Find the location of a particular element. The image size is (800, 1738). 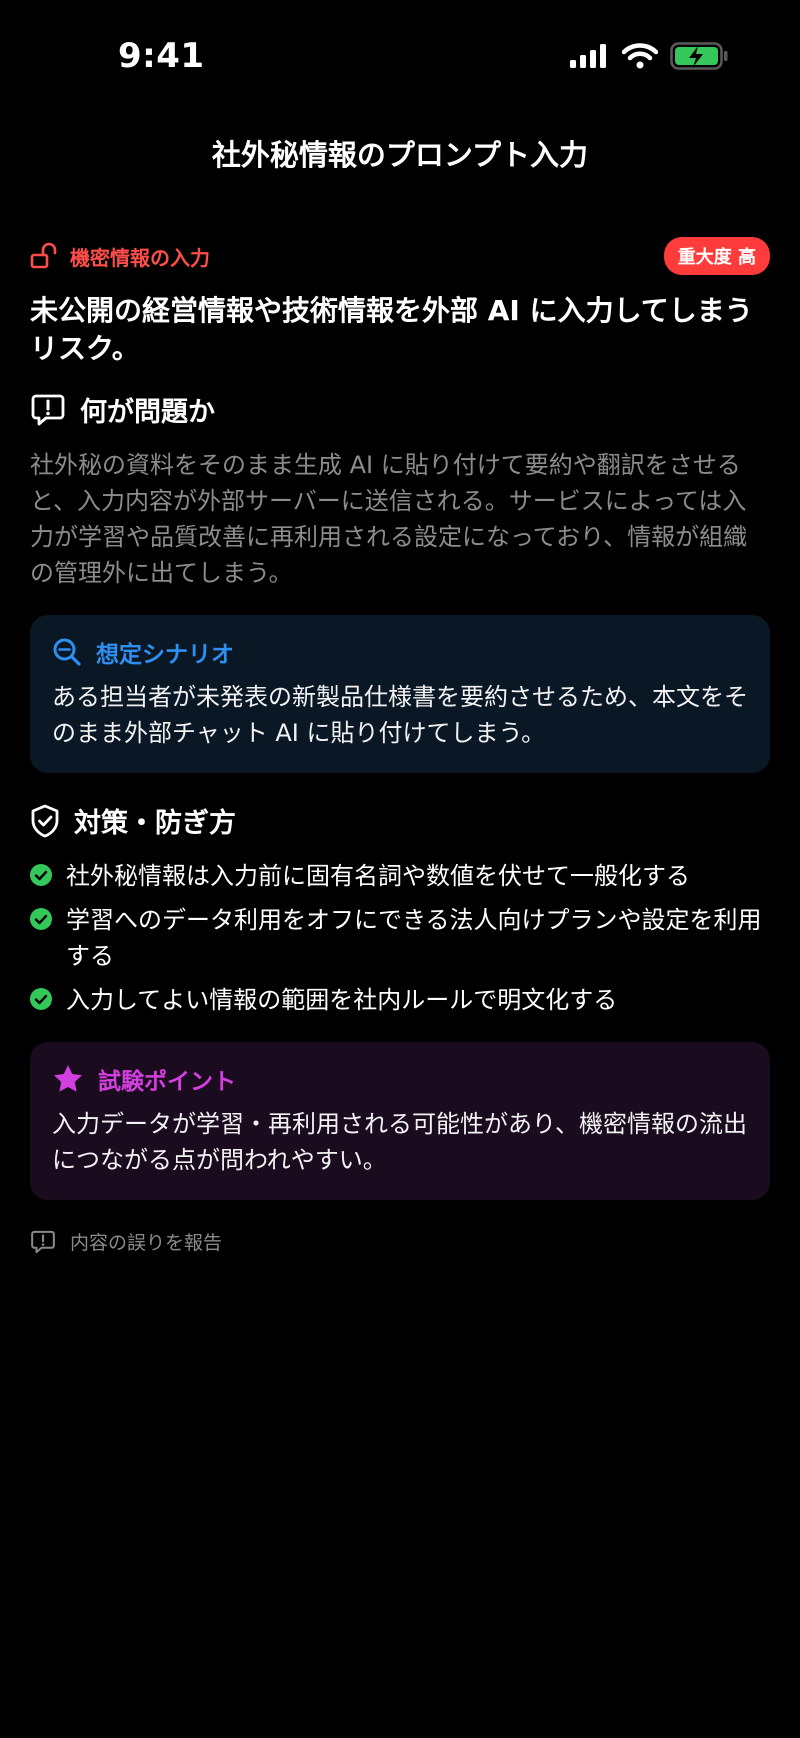

measure-text: 入力してよい情報の範囲を社内ルールで明文化する is located at coordinates (342, 1000).